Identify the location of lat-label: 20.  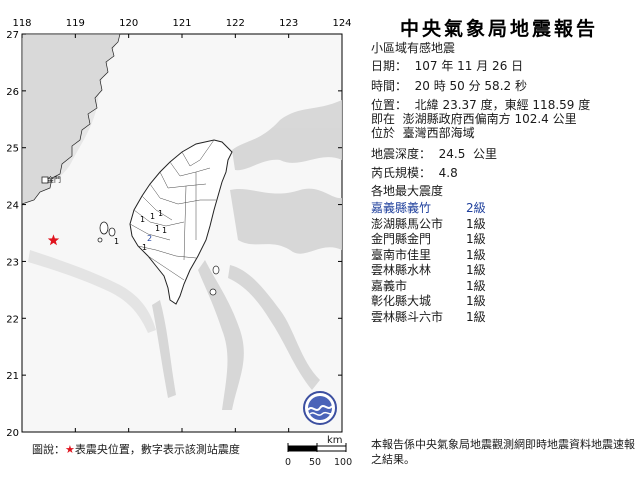
(12, 433).